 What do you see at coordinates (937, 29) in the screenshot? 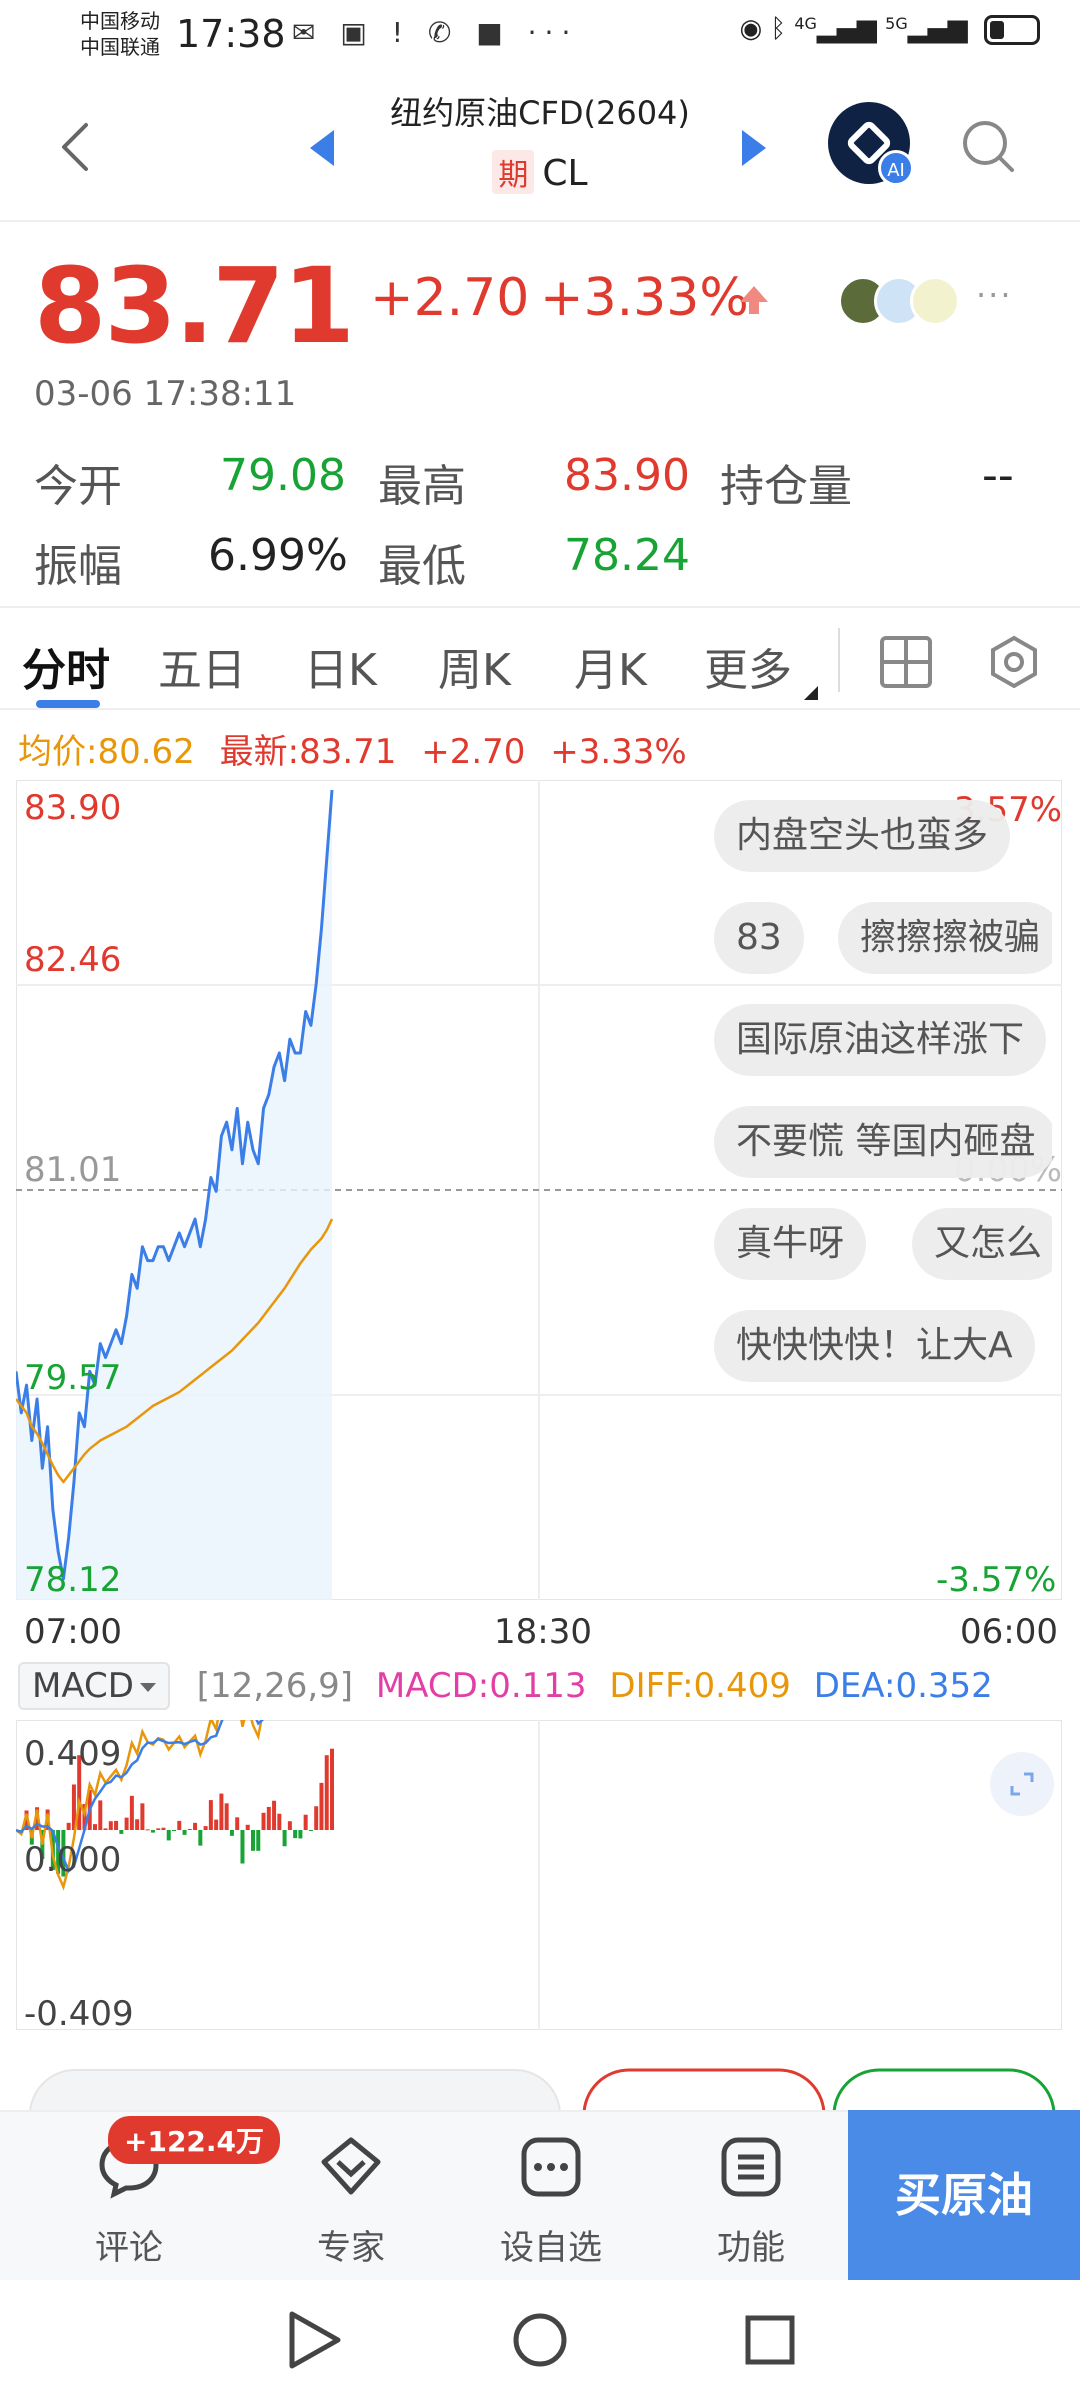
I see `signal-bars-icon-2: ▂▄▆` at bounding box center [937, 29].